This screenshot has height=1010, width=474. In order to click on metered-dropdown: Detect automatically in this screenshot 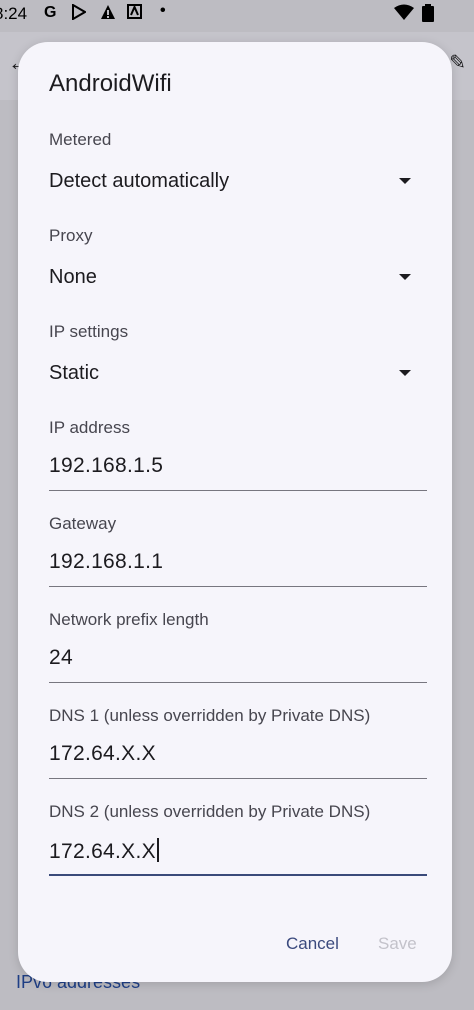, I will do `click(230, 183)`.